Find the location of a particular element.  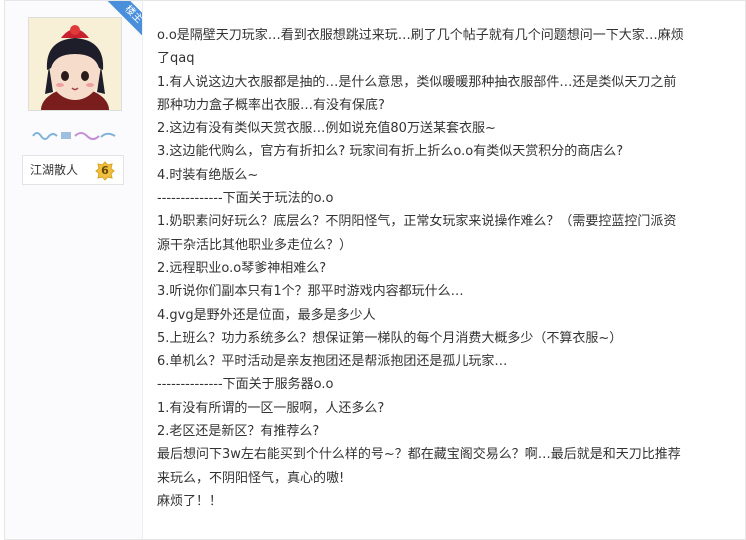

level-number: 6 is located at coordinates (105, 170).